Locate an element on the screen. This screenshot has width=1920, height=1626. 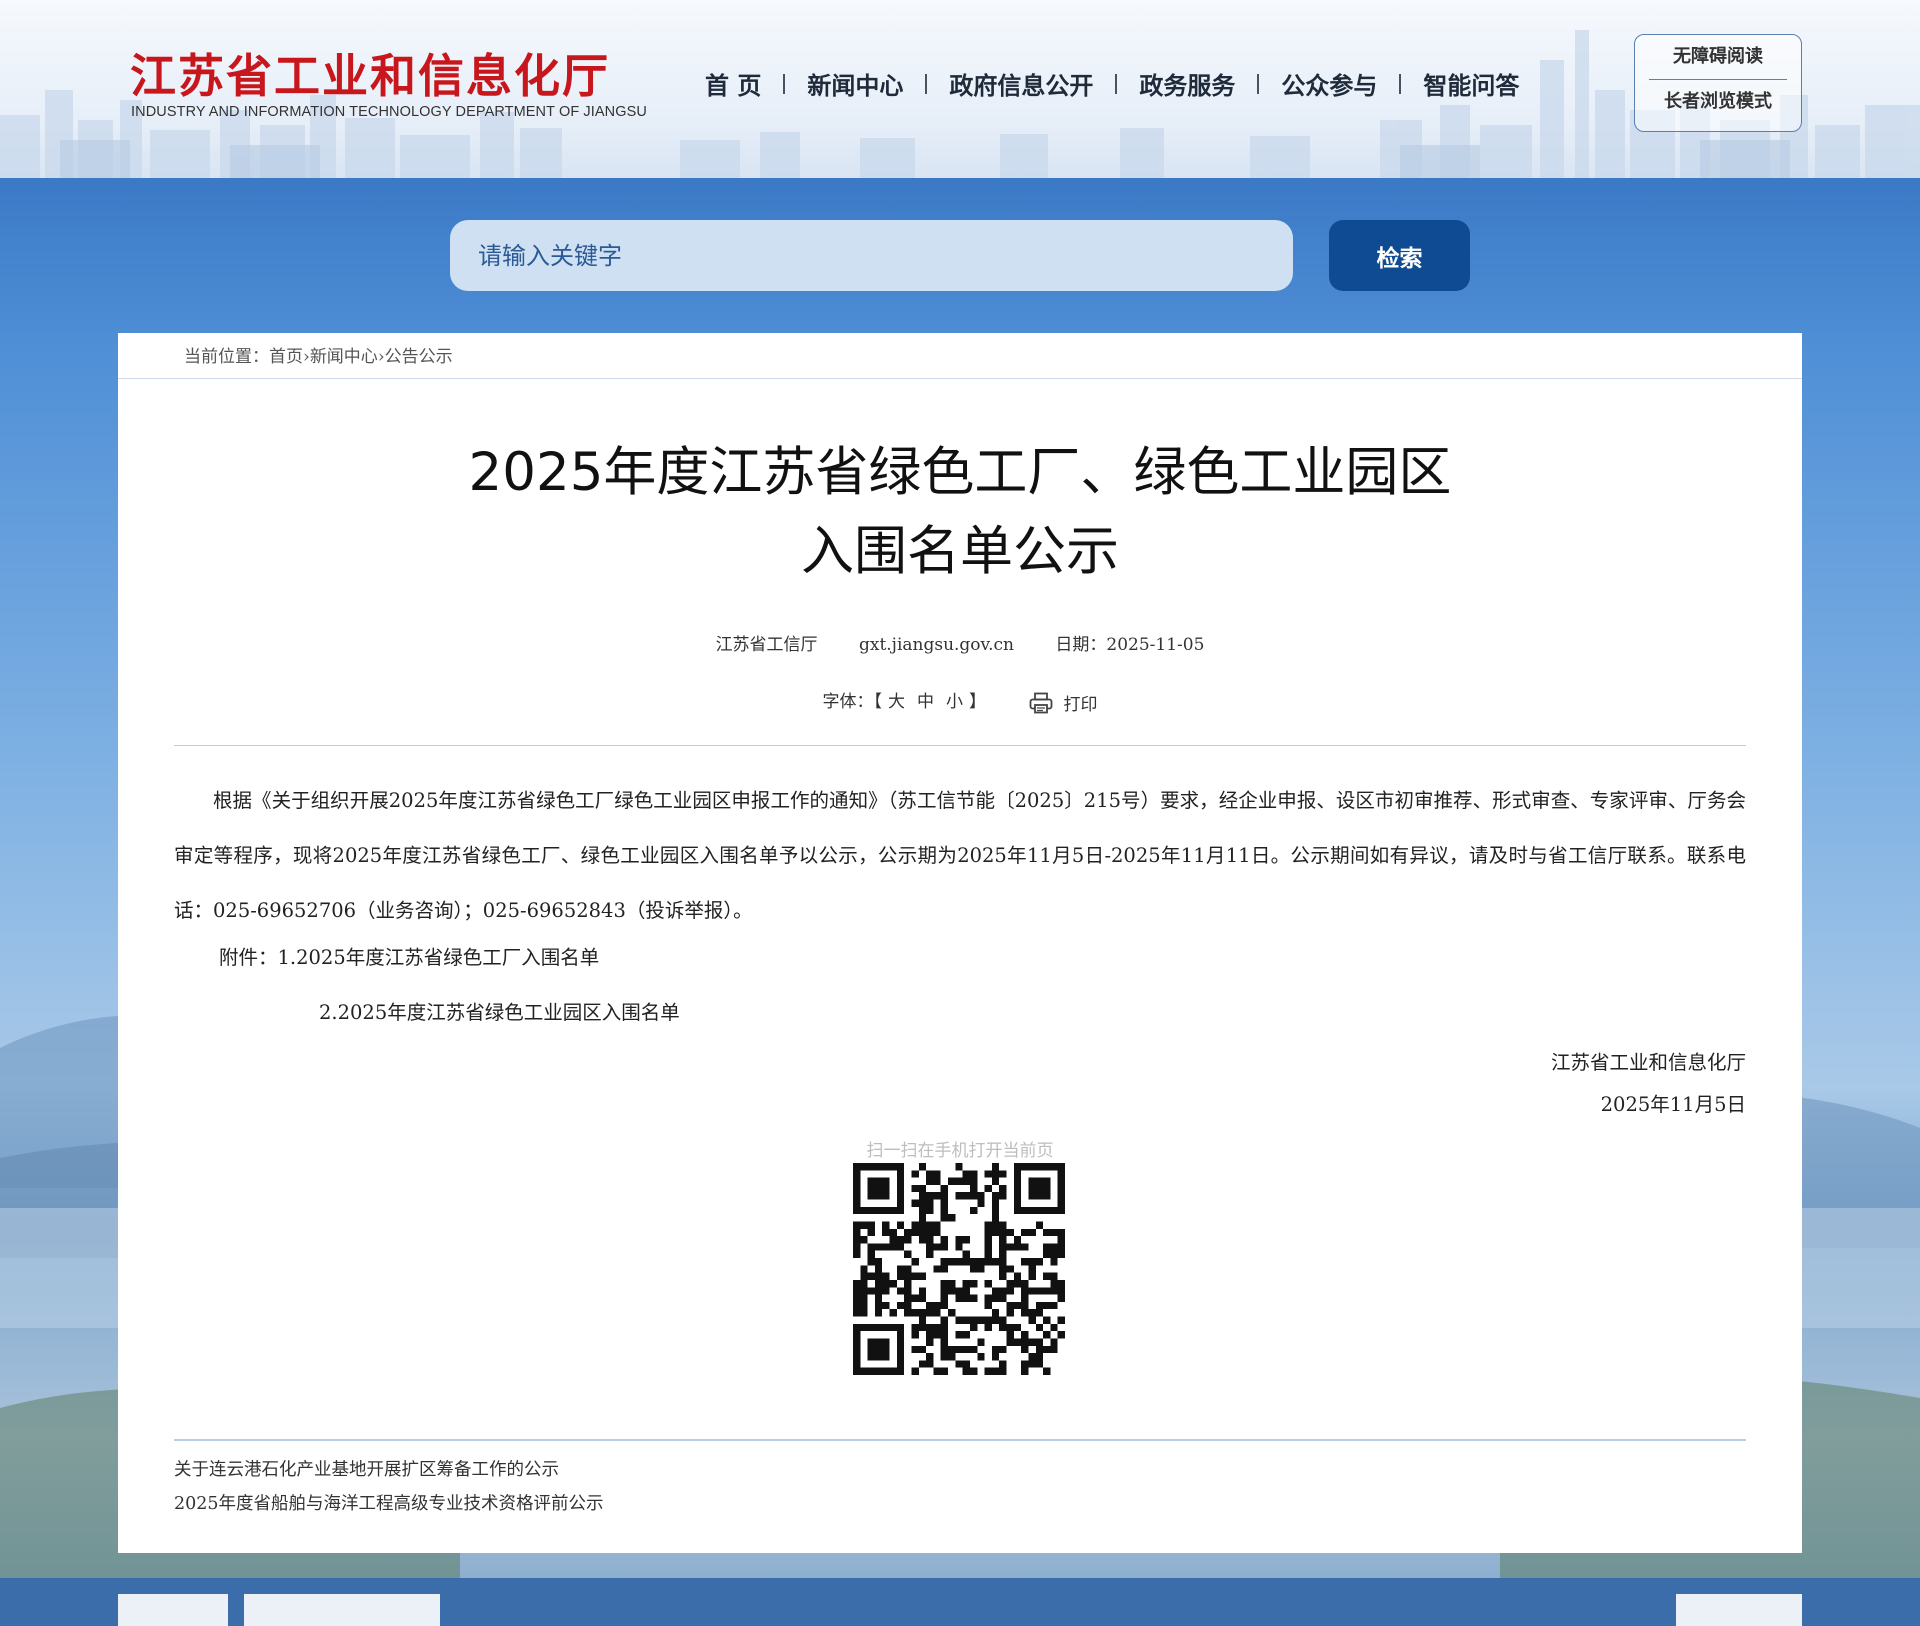
attachment-link-2: 2.2025年度江苏省绿色工业园区入围名单 is located at coordinates (499, 1012).